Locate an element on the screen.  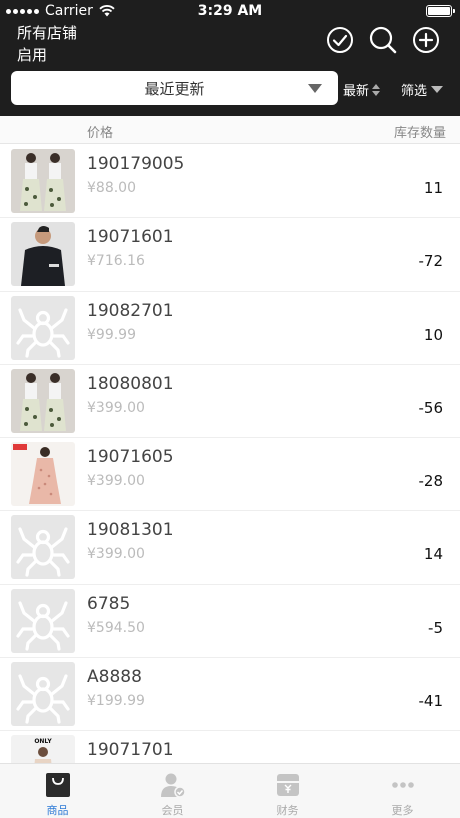
product-code: 19071701 is located at coordinates (130, 750).